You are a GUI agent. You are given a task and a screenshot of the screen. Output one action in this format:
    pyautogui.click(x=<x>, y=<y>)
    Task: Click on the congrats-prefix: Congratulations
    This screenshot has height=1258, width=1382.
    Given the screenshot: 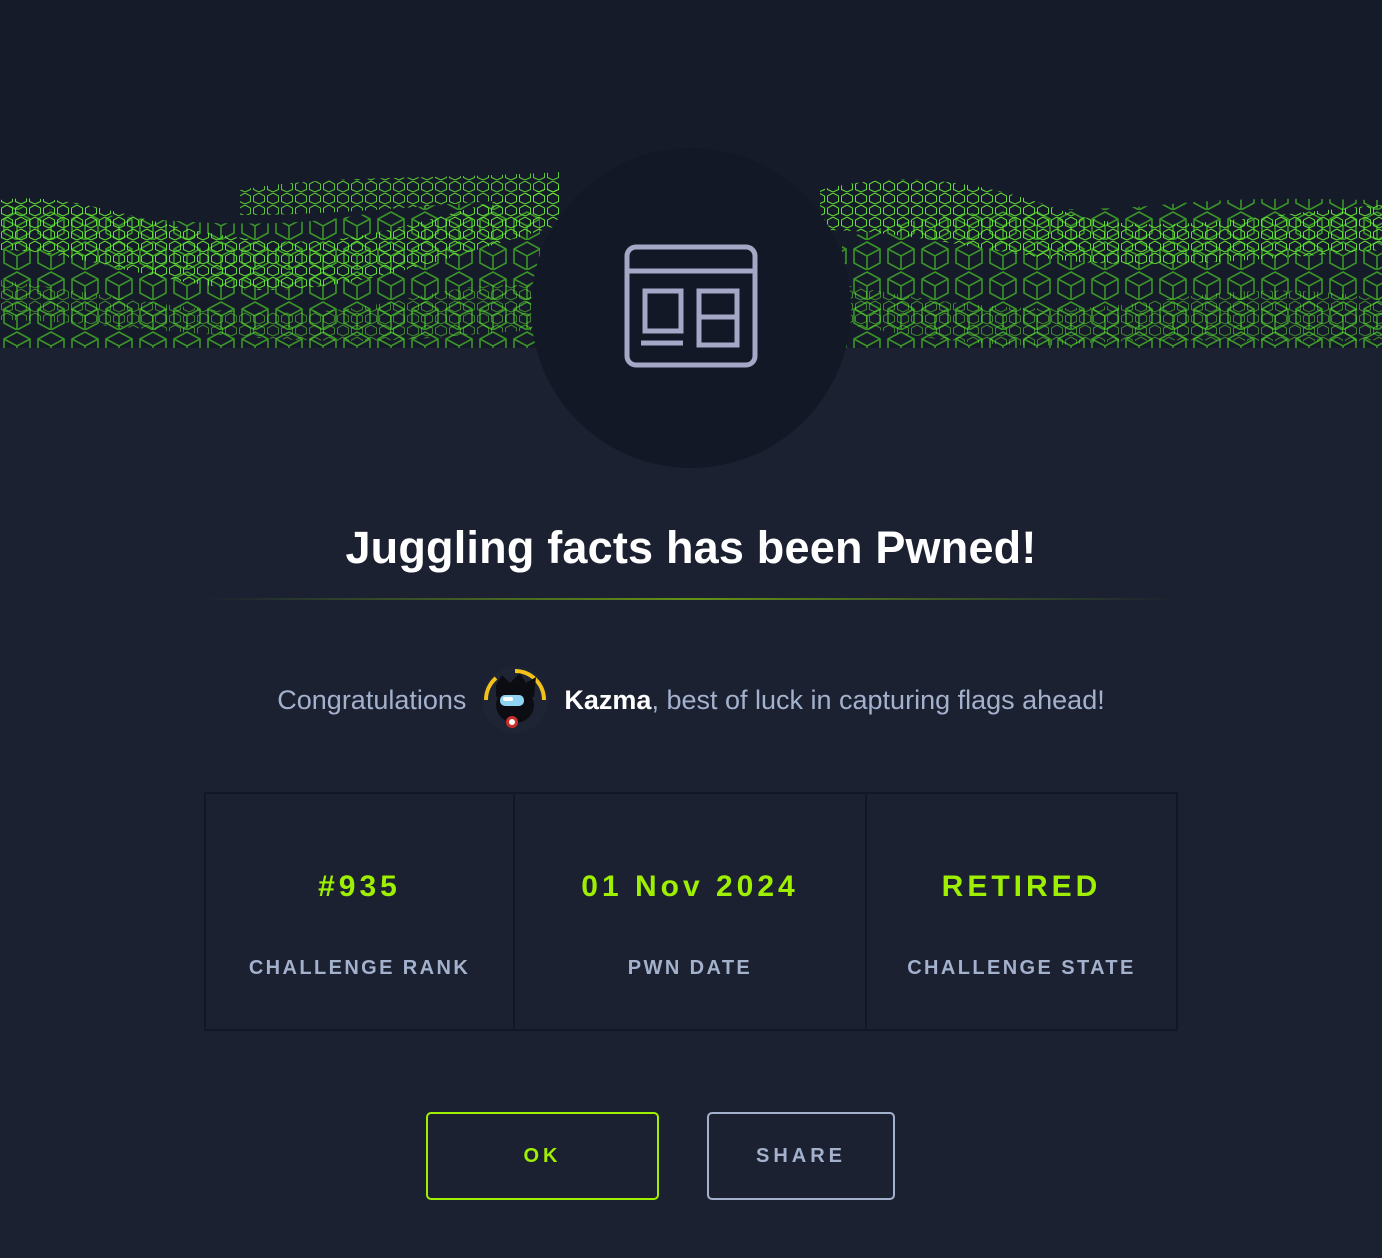 What is the action you would take?
    pyautogui.click(x=372, y=699)
    